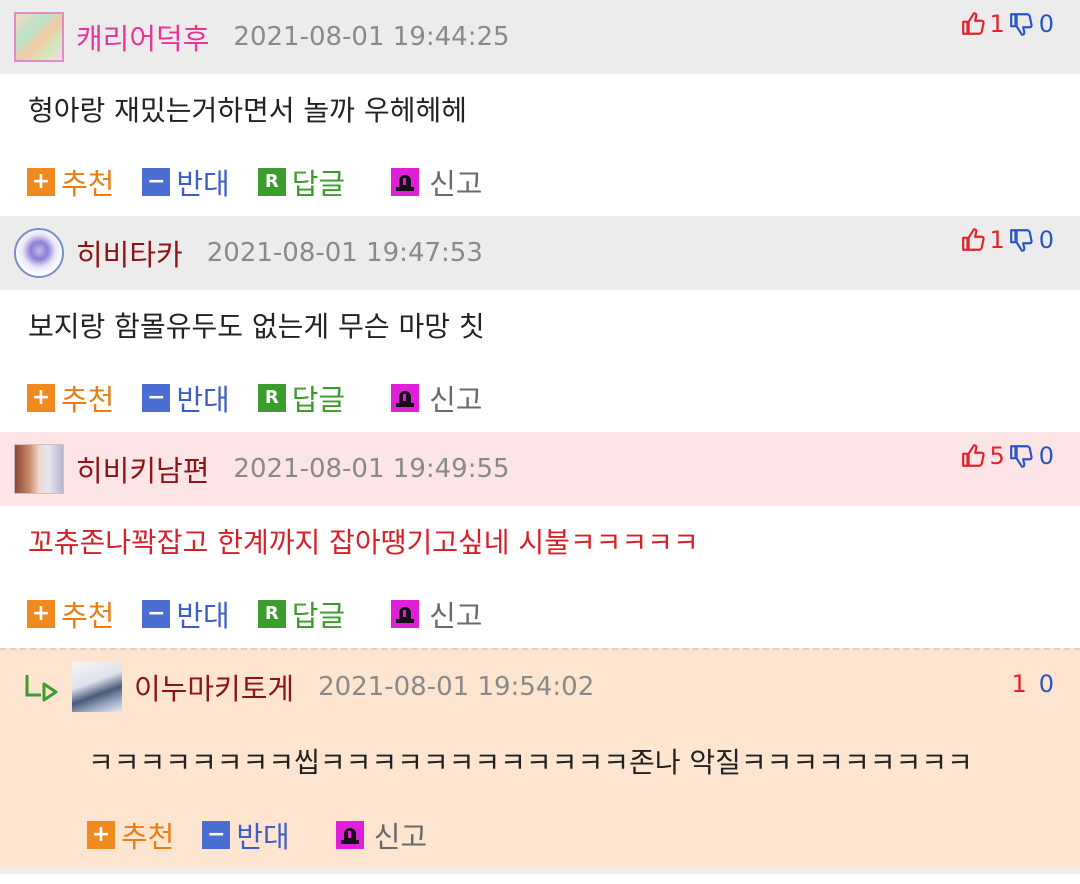 The image size is (1080, 884). I want to click on timestamp: 2021-08-01 19:44:25, so click(371, 37).